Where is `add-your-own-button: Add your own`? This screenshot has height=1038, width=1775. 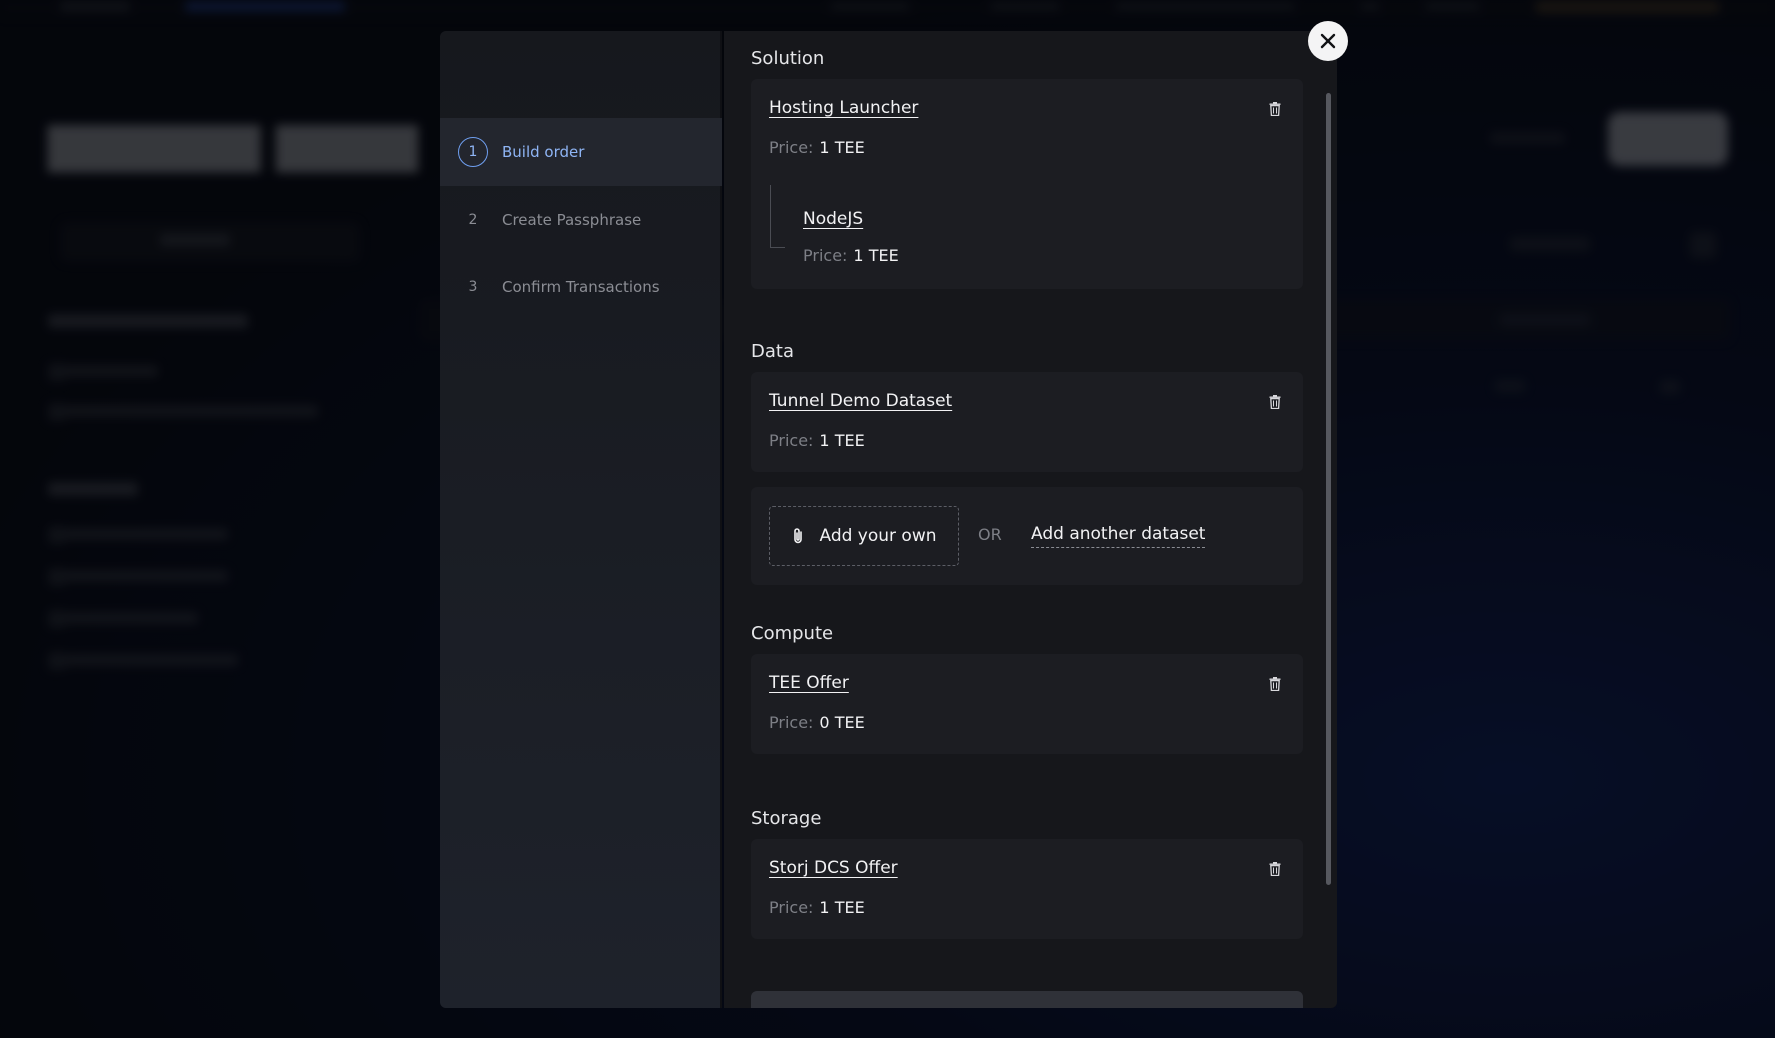 add-your-own-button: Add your own is located at coordinates (864, 536).